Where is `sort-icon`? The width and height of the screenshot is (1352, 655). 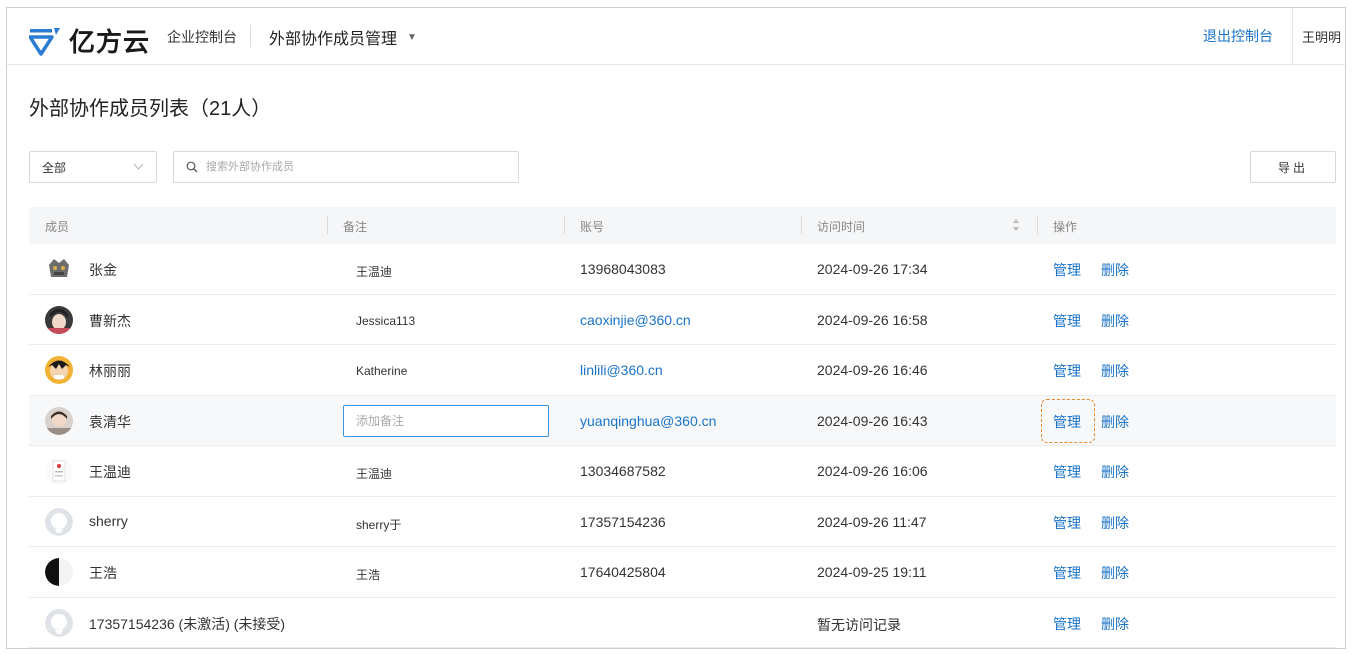
sort-icon is located at coordinates (1016, 225).